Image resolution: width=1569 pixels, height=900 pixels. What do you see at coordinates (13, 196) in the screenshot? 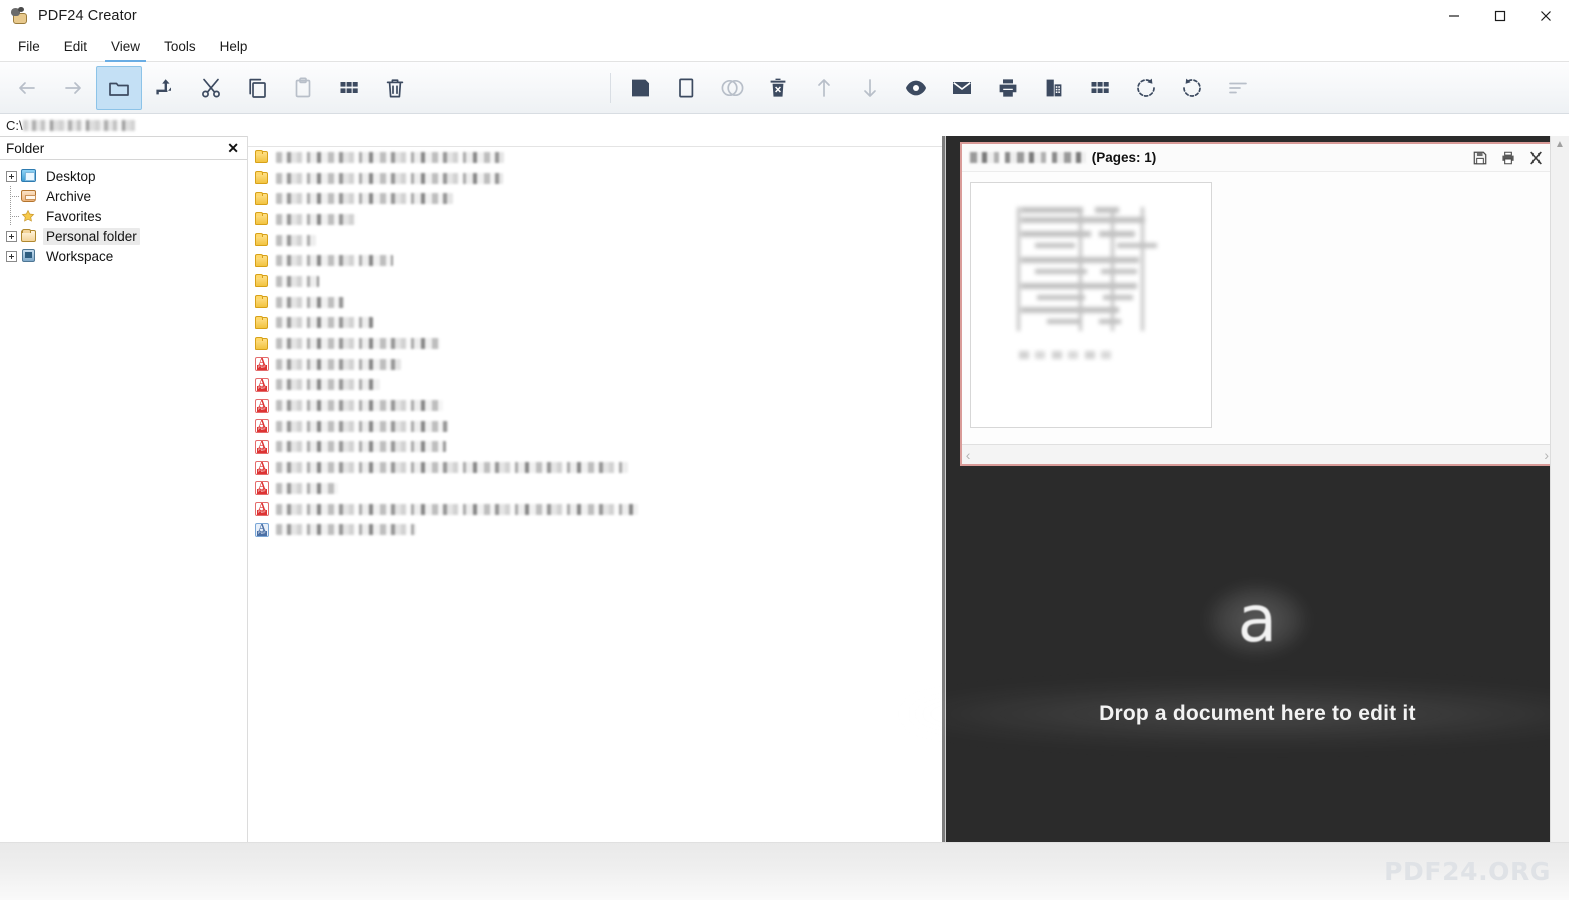
I see `tree-connector` at bounding box center [13, 196].